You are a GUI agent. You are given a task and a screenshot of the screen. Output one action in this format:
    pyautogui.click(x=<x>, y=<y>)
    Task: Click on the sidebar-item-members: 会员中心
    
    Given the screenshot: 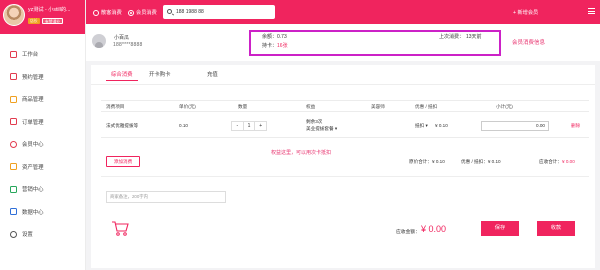 What is the action you would take?
    pyautogui.click(x=42, y=144)
    